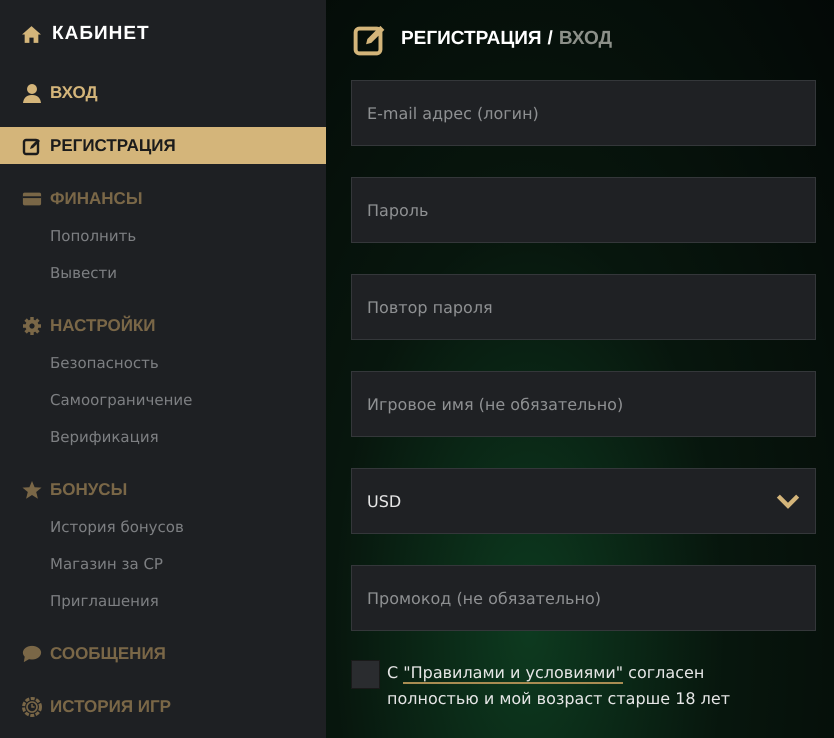 This screenshot has height=738, width=834. What do you see at coordinates (471, 39) in the screenshot?
I see `form-title: РЕГИСТРАЦИЯ` at bounding box center [471, 39].